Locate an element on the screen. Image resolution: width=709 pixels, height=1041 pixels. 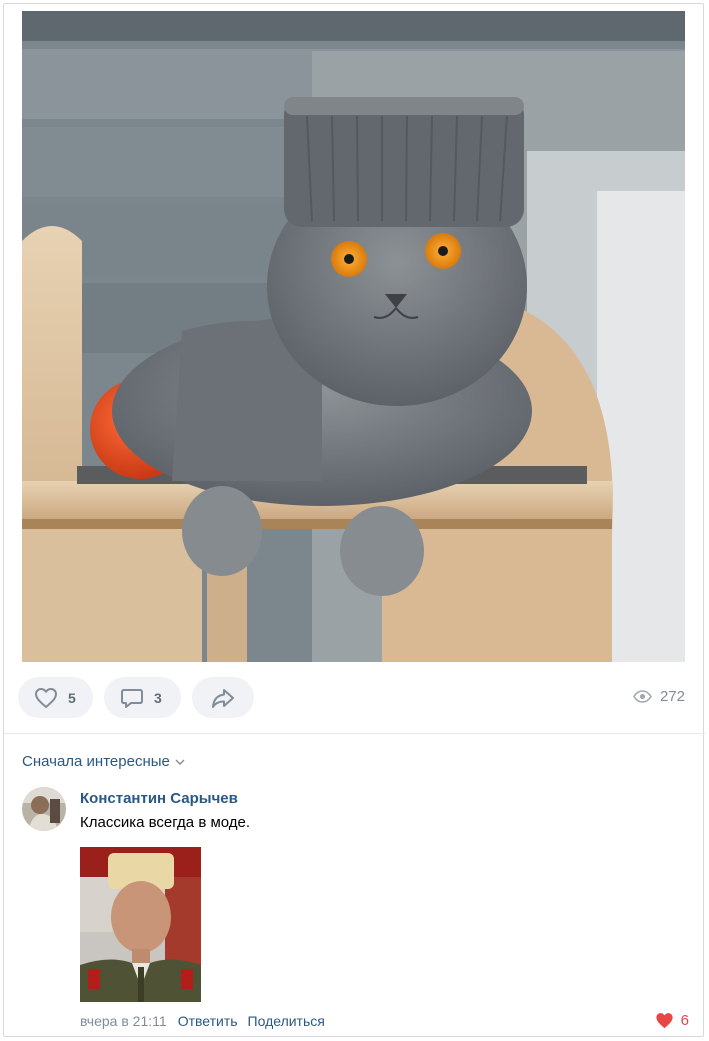
divider is located at coordinates (354, 733).